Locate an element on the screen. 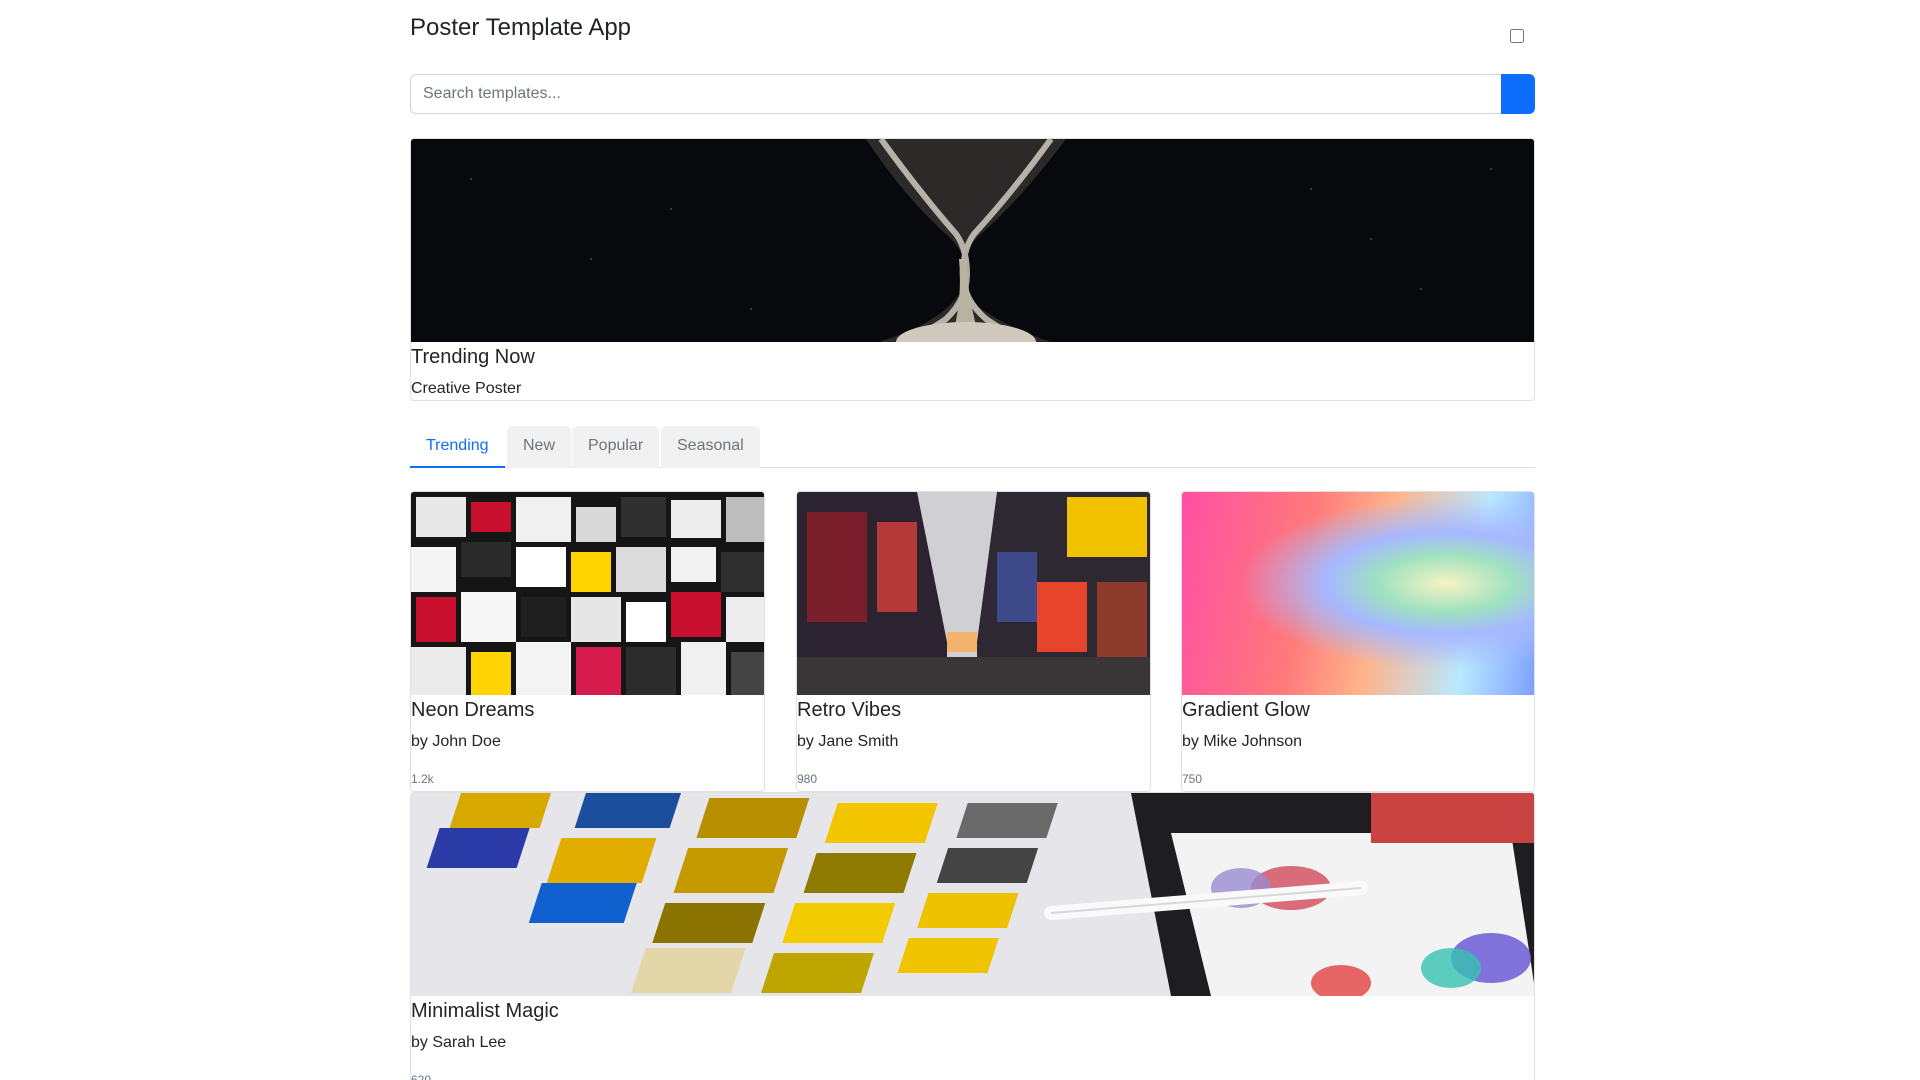 This screenshot has width=1920, height=1080. tab-new: New is located at coordinates (539, 447).